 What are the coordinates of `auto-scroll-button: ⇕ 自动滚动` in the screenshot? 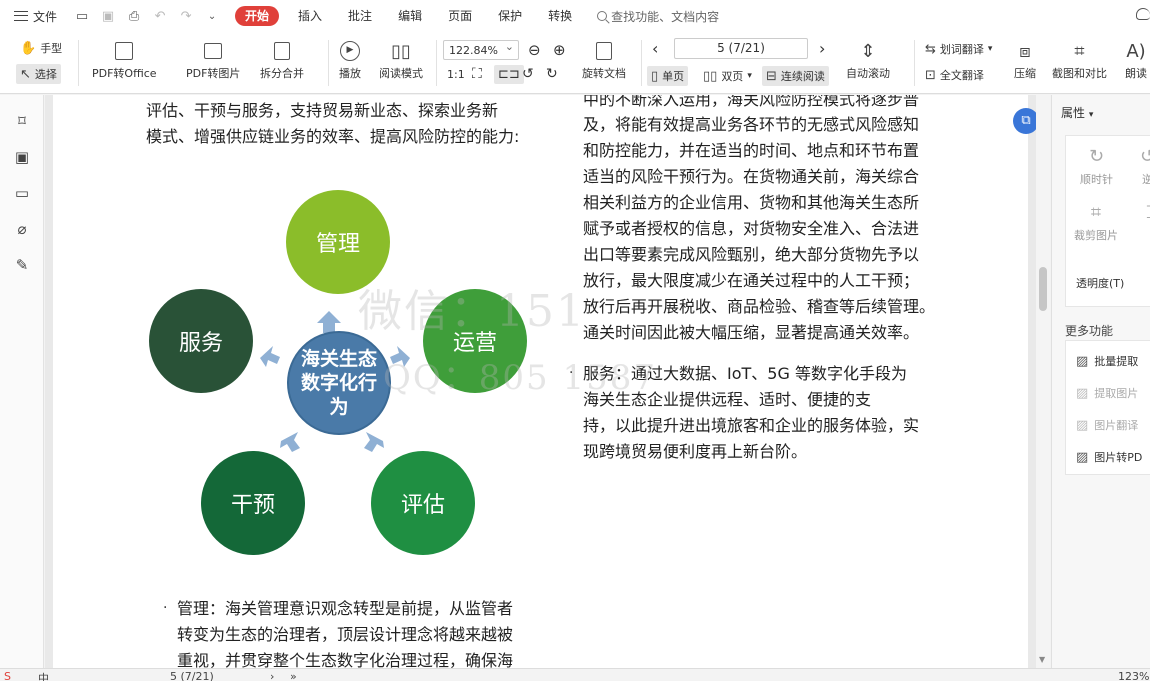 It's located at (868, 60).